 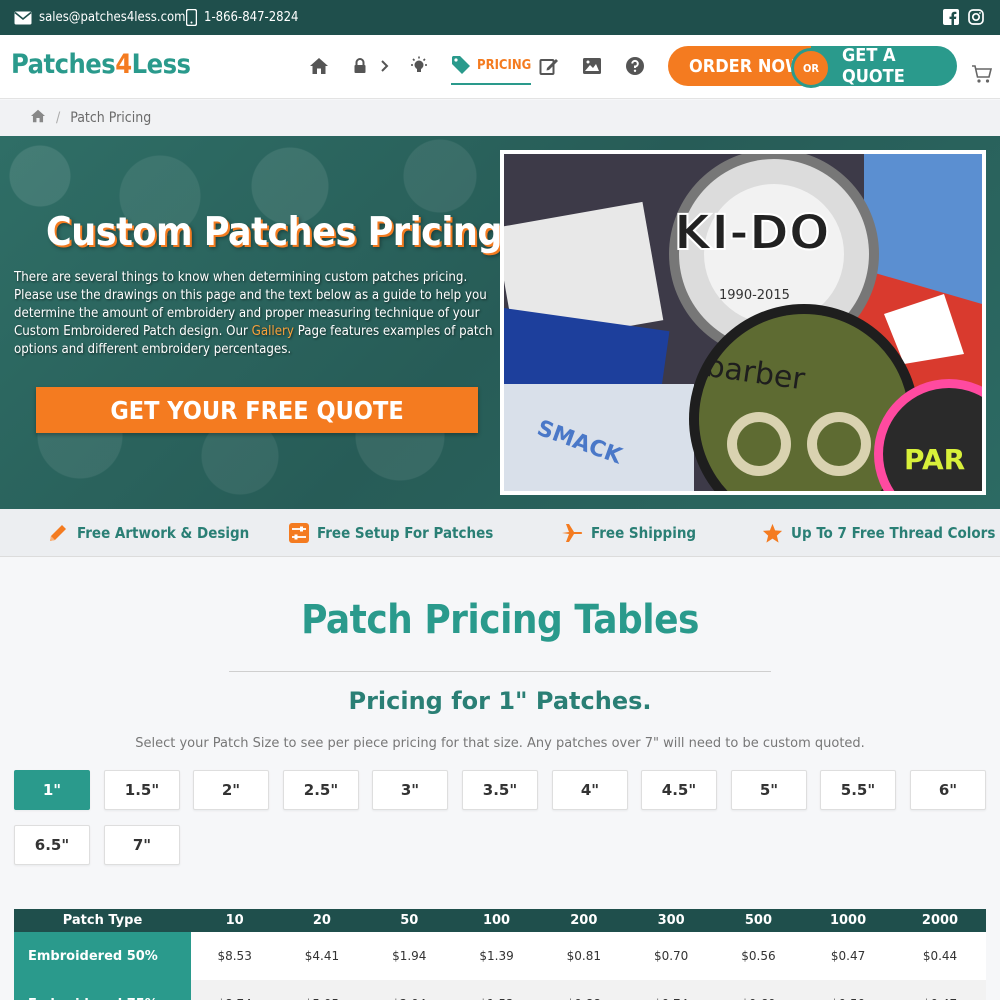 What do you see at coordinates (461, 65) in the screenshot?
I see `price-tag-icon` at bounding box center [461, 65].